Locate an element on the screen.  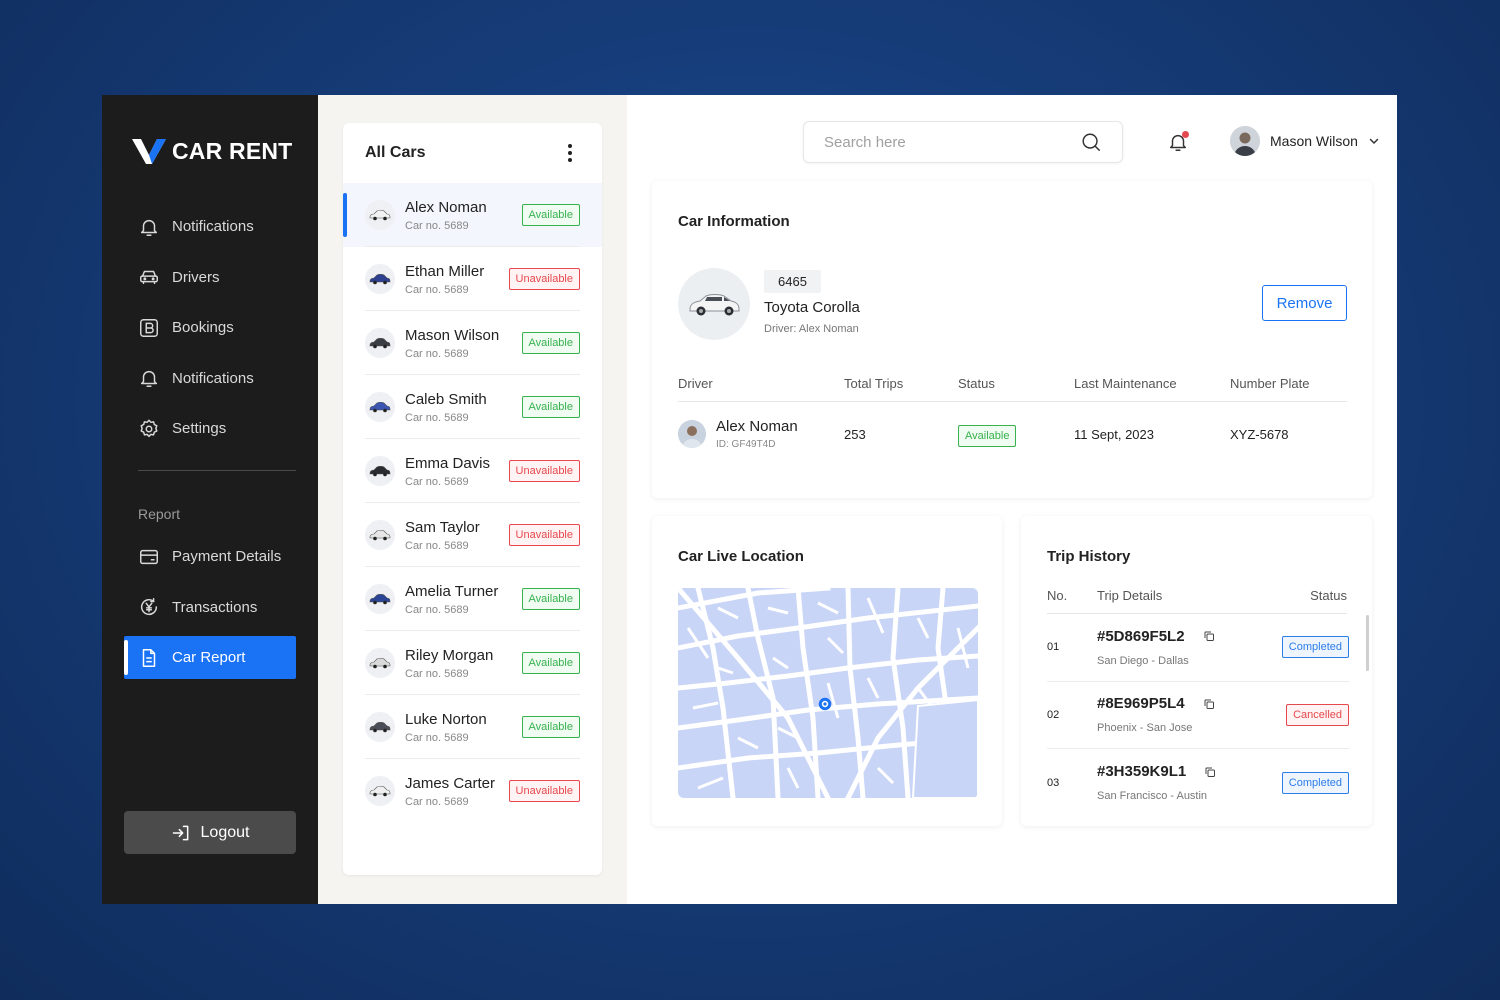
status-badge: Unavailable is located at coordinates (544, 535).